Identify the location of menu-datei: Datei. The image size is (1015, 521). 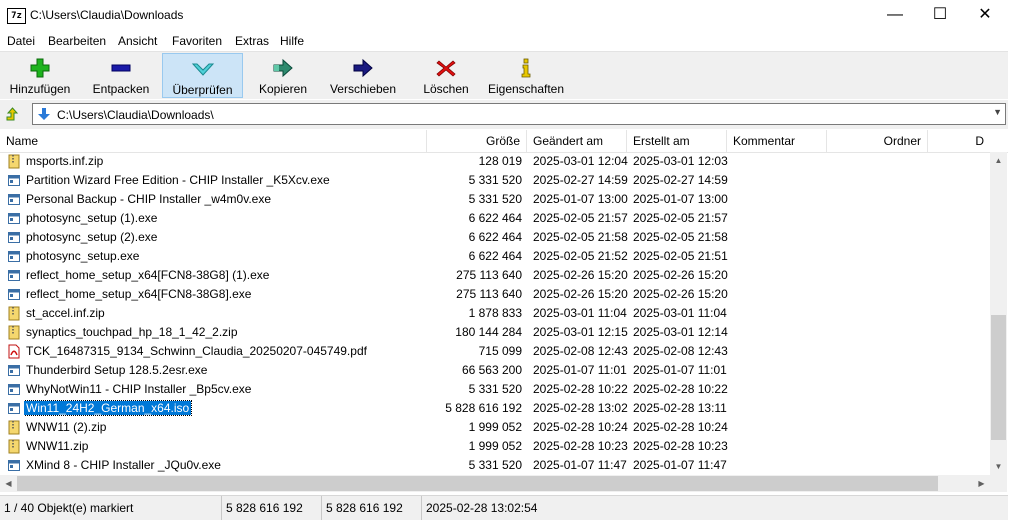
(21, 41).